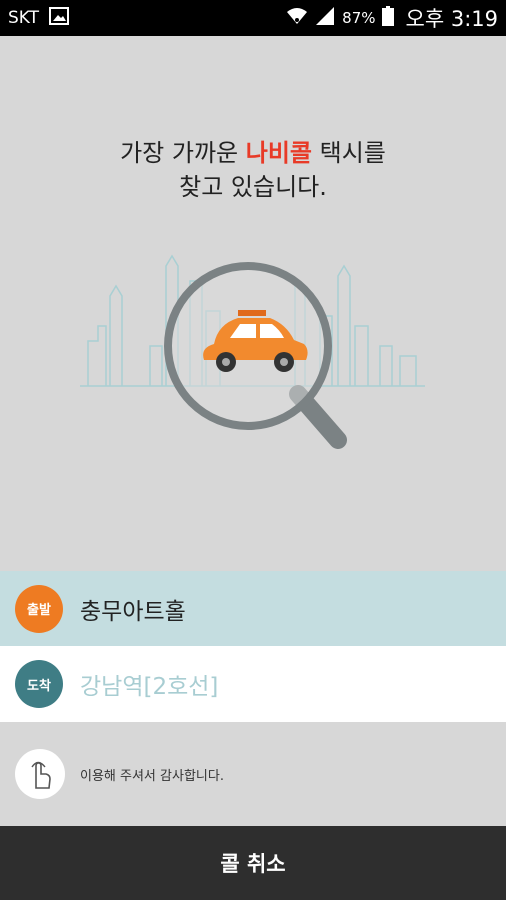 The height and width of the screenshot is (900, 506). I want to click on status-left: SKT, so click(39, 18).